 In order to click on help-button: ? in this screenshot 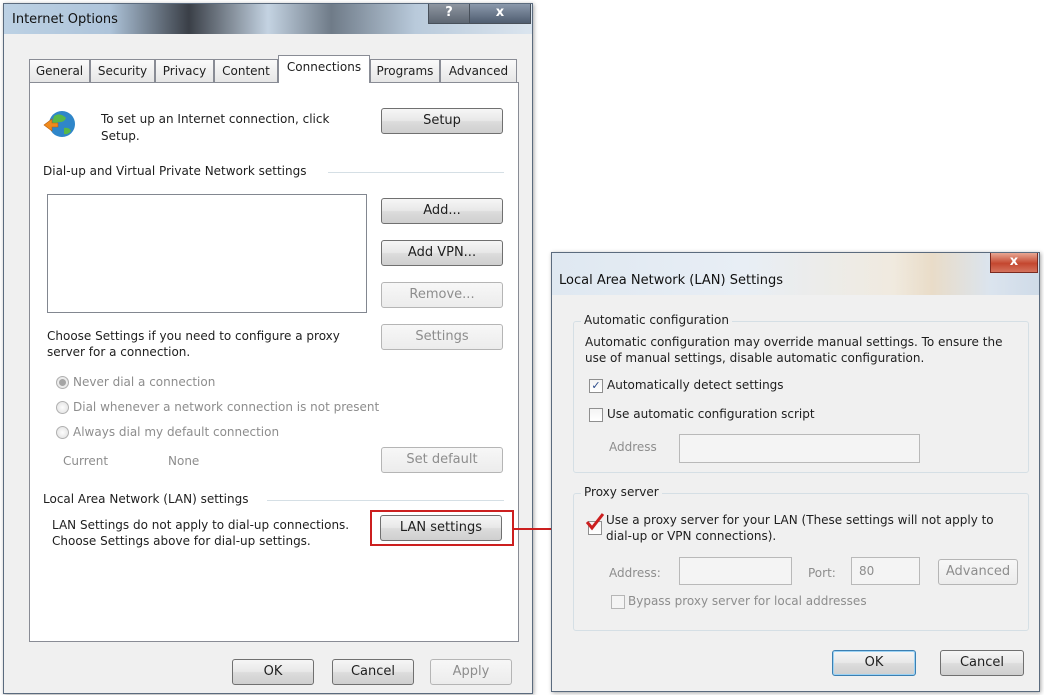, I will do `click(449, 14)`.